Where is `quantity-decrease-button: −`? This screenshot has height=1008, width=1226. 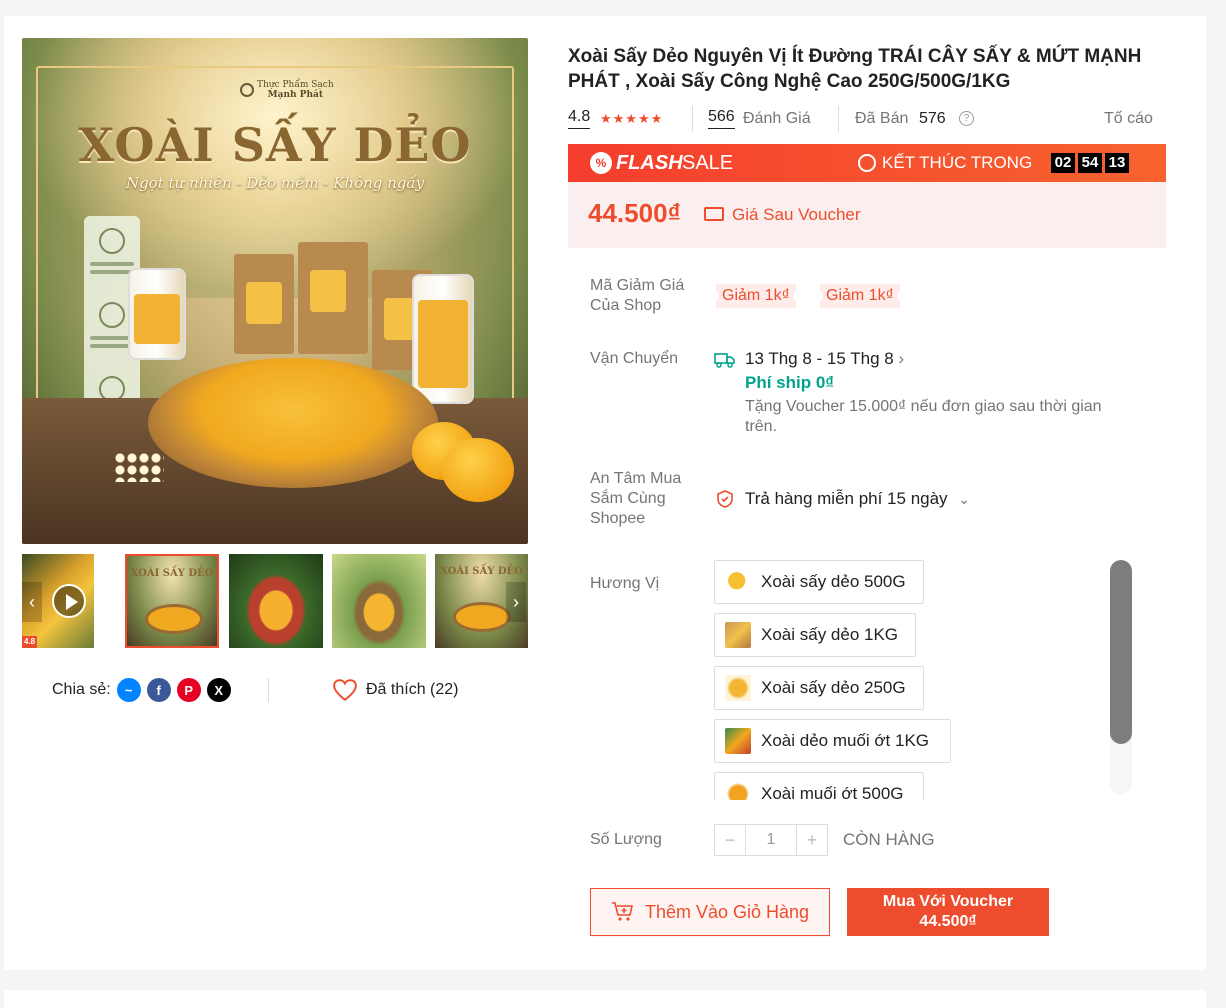 quantity-decrease-button: − is located at coordinates (730, 840).